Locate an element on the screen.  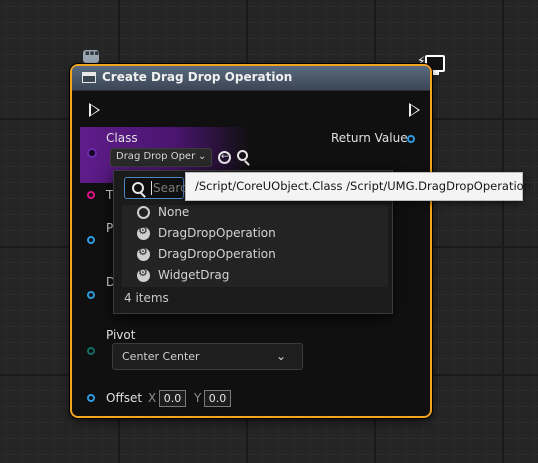
pivot-pin is located at coordinates (91, 351).